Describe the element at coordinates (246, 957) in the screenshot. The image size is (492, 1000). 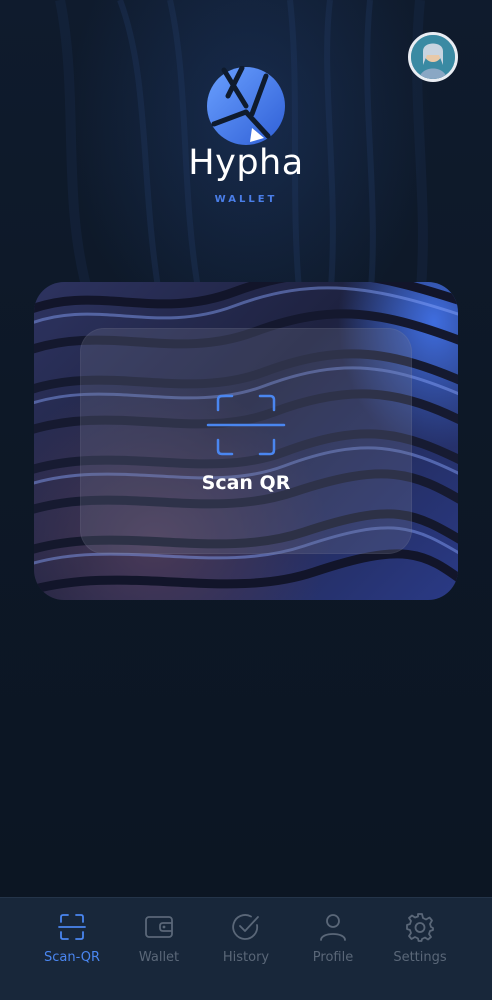
I see `nav-label-history: History` at that location.